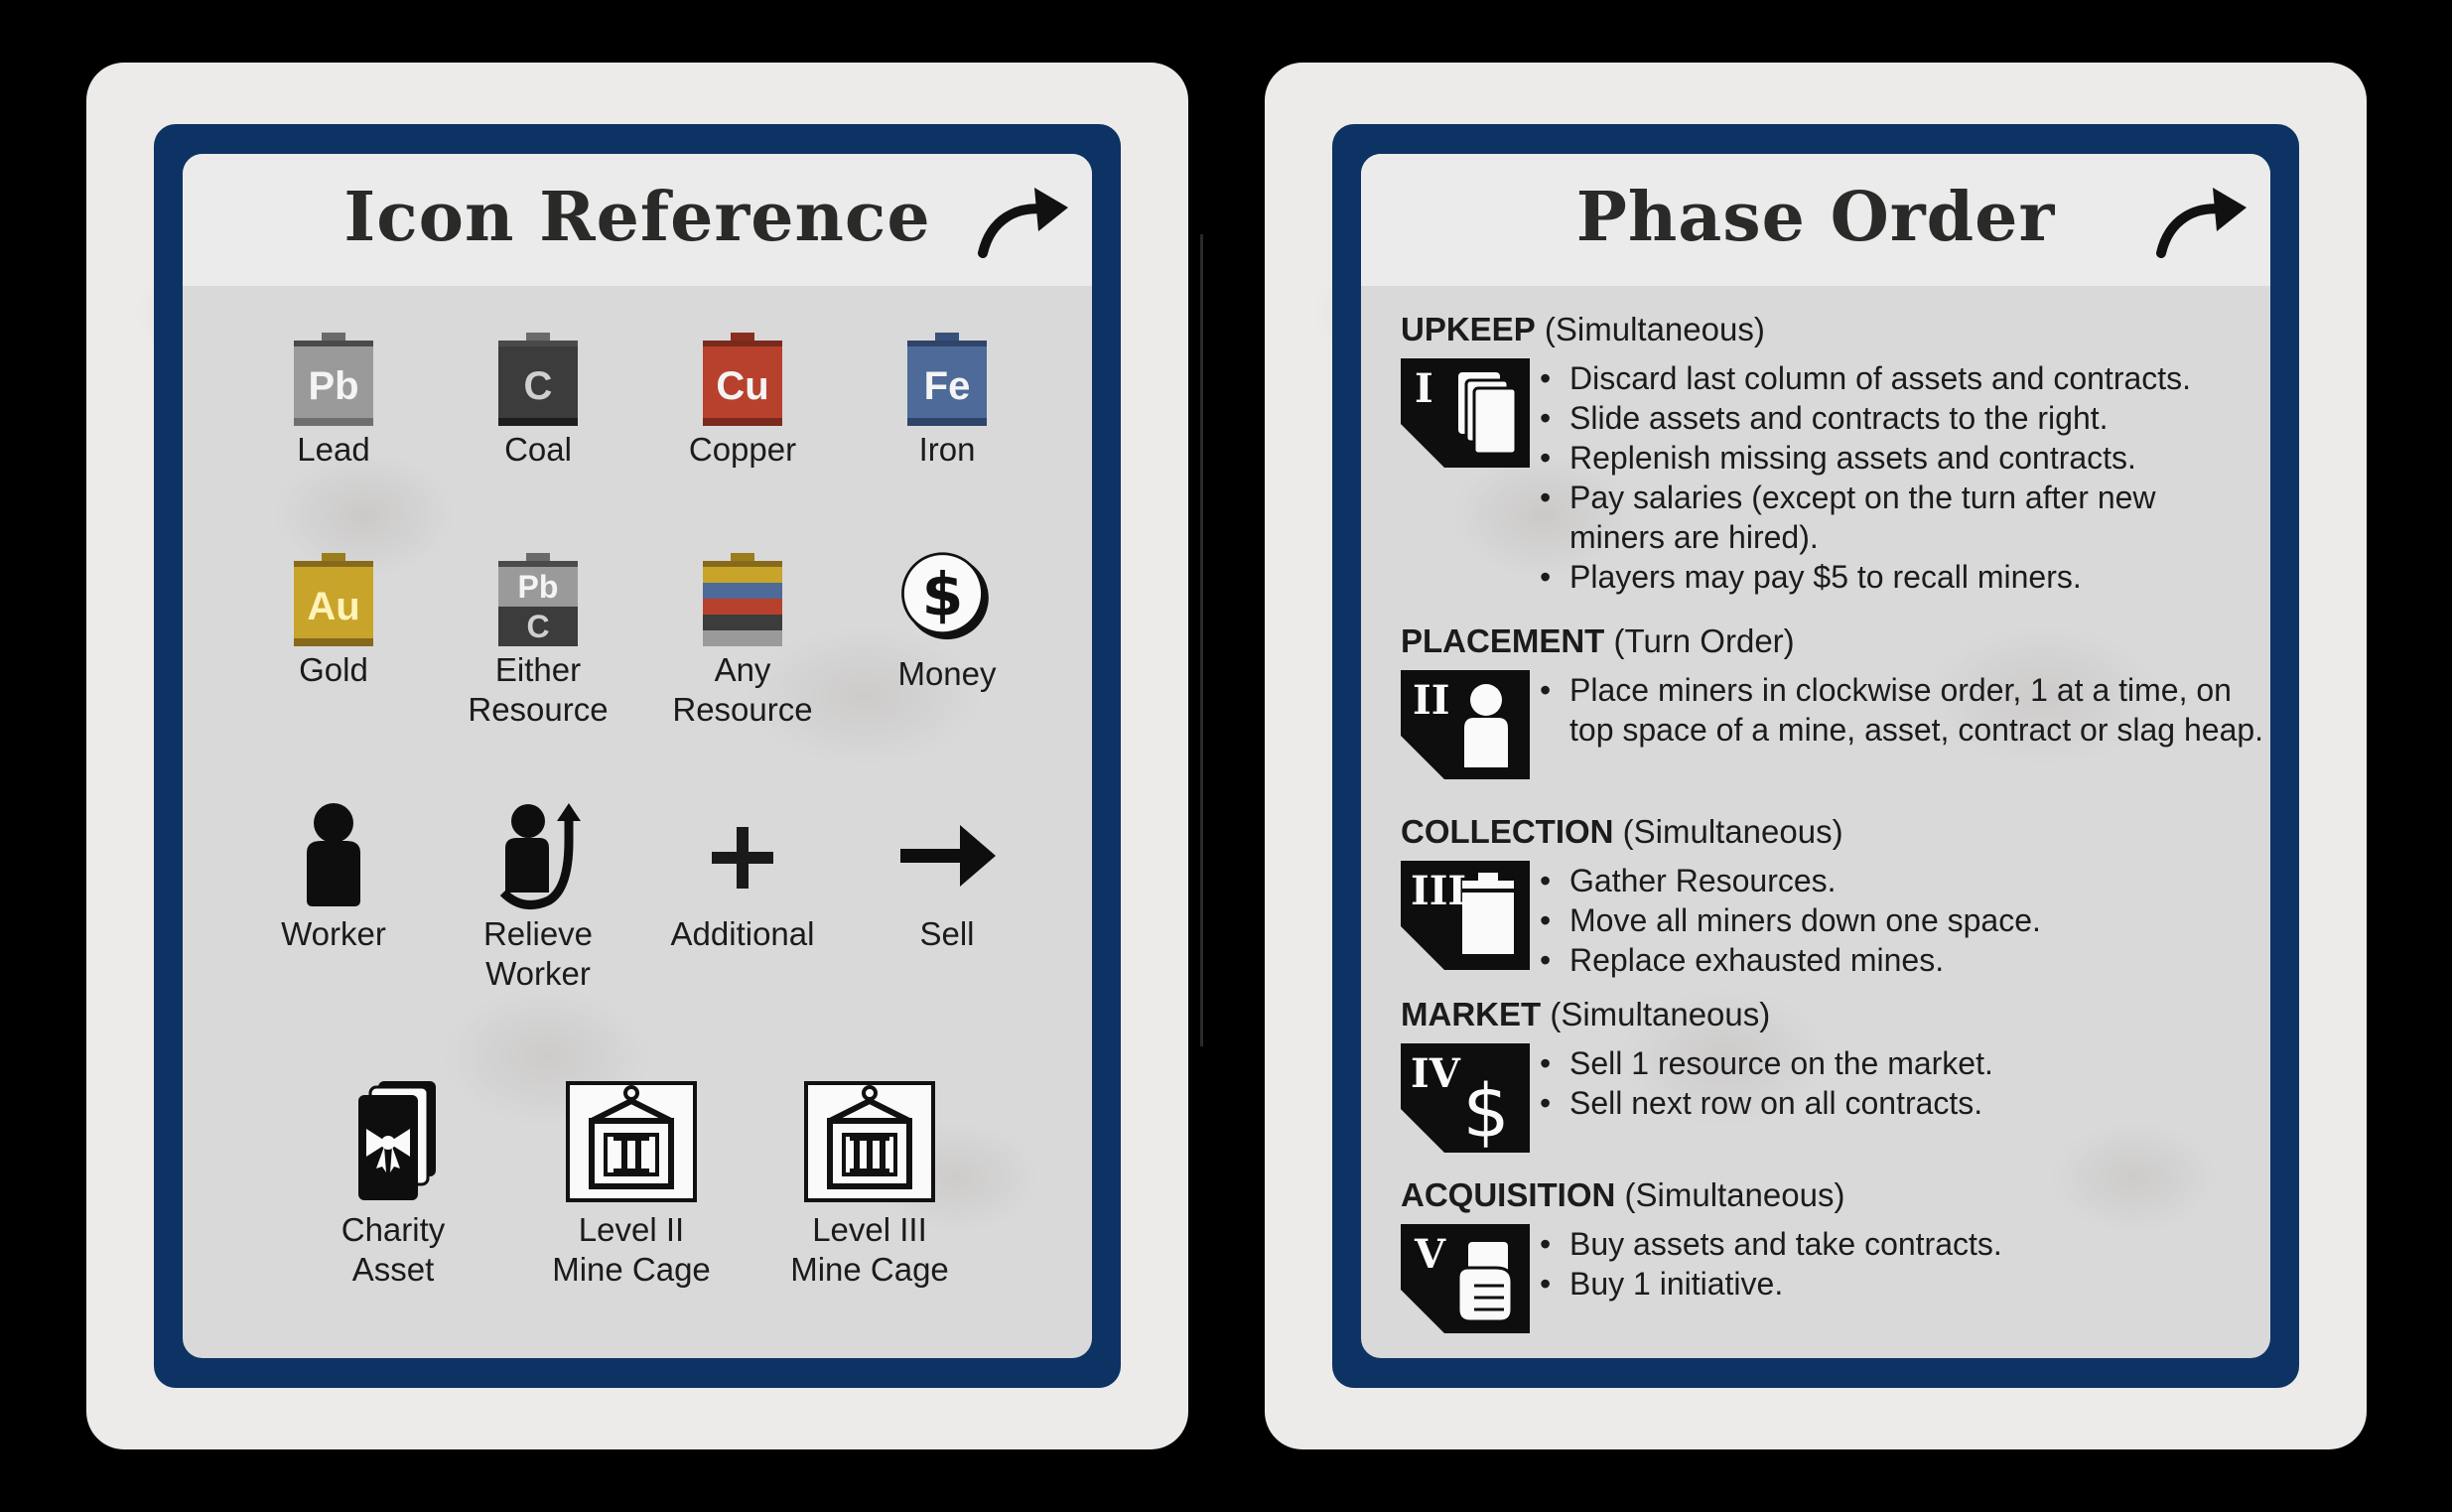  What do you see at coordinates (1790, 920) in the screenshot?
I see `collection-bullet: Move all miners down one space.` at bounding box center [1790, 920].